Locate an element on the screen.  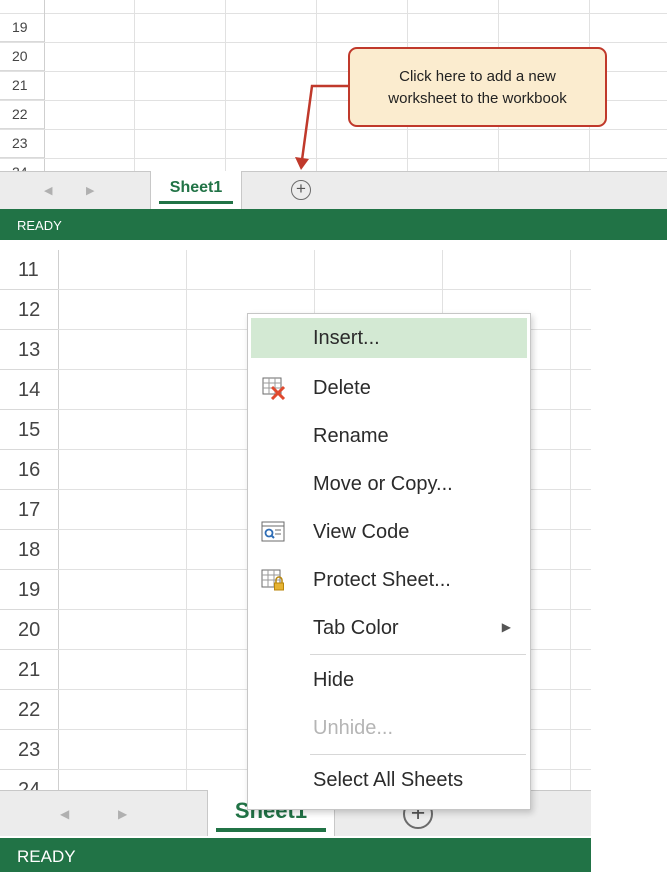
menu-item-label: Tab Color is located at coordinates (356, 628).